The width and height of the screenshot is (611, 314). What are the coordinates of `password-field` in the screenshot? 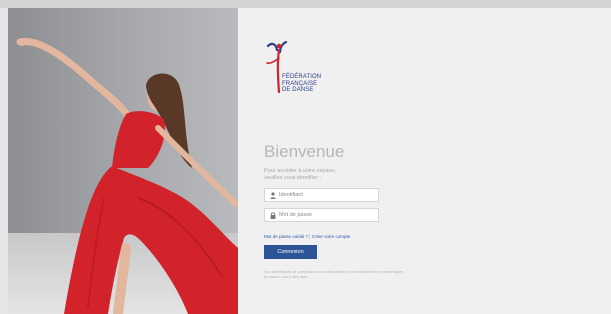 It's located at (321, 215).